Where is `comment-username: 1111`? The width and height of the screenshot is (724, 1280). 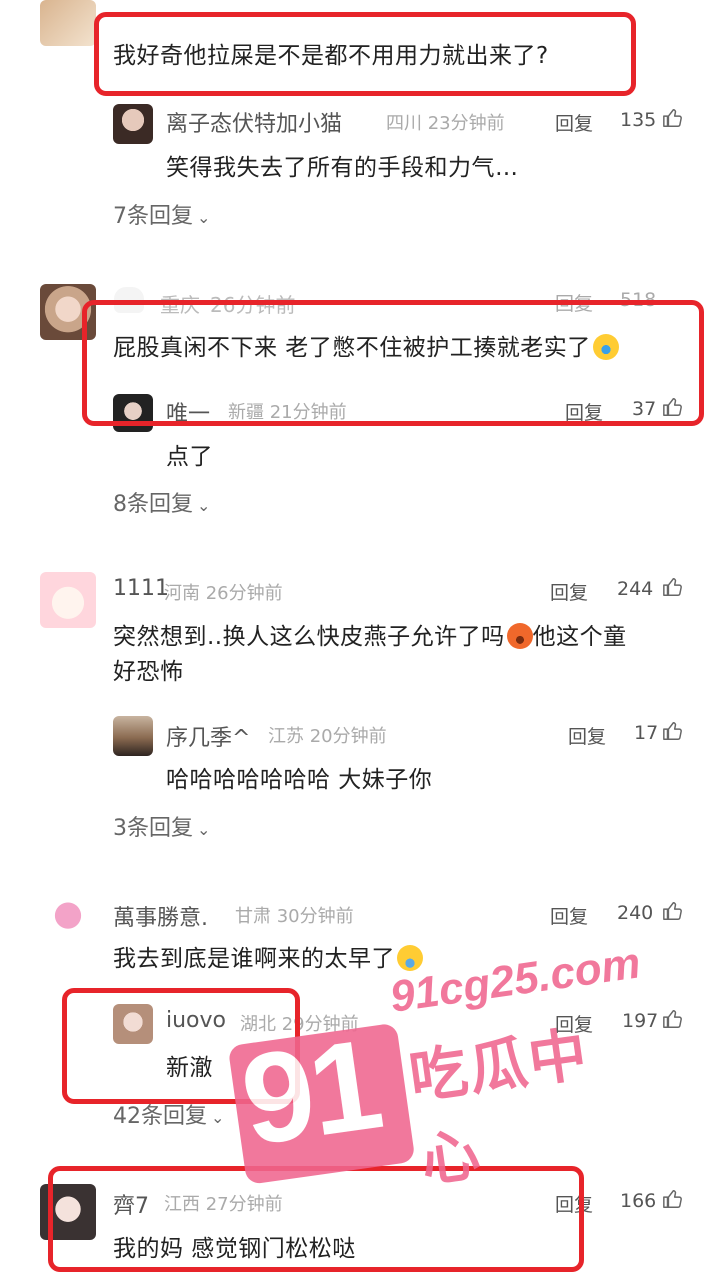 comment-username: 1111 is located at coordinates (141, 588).